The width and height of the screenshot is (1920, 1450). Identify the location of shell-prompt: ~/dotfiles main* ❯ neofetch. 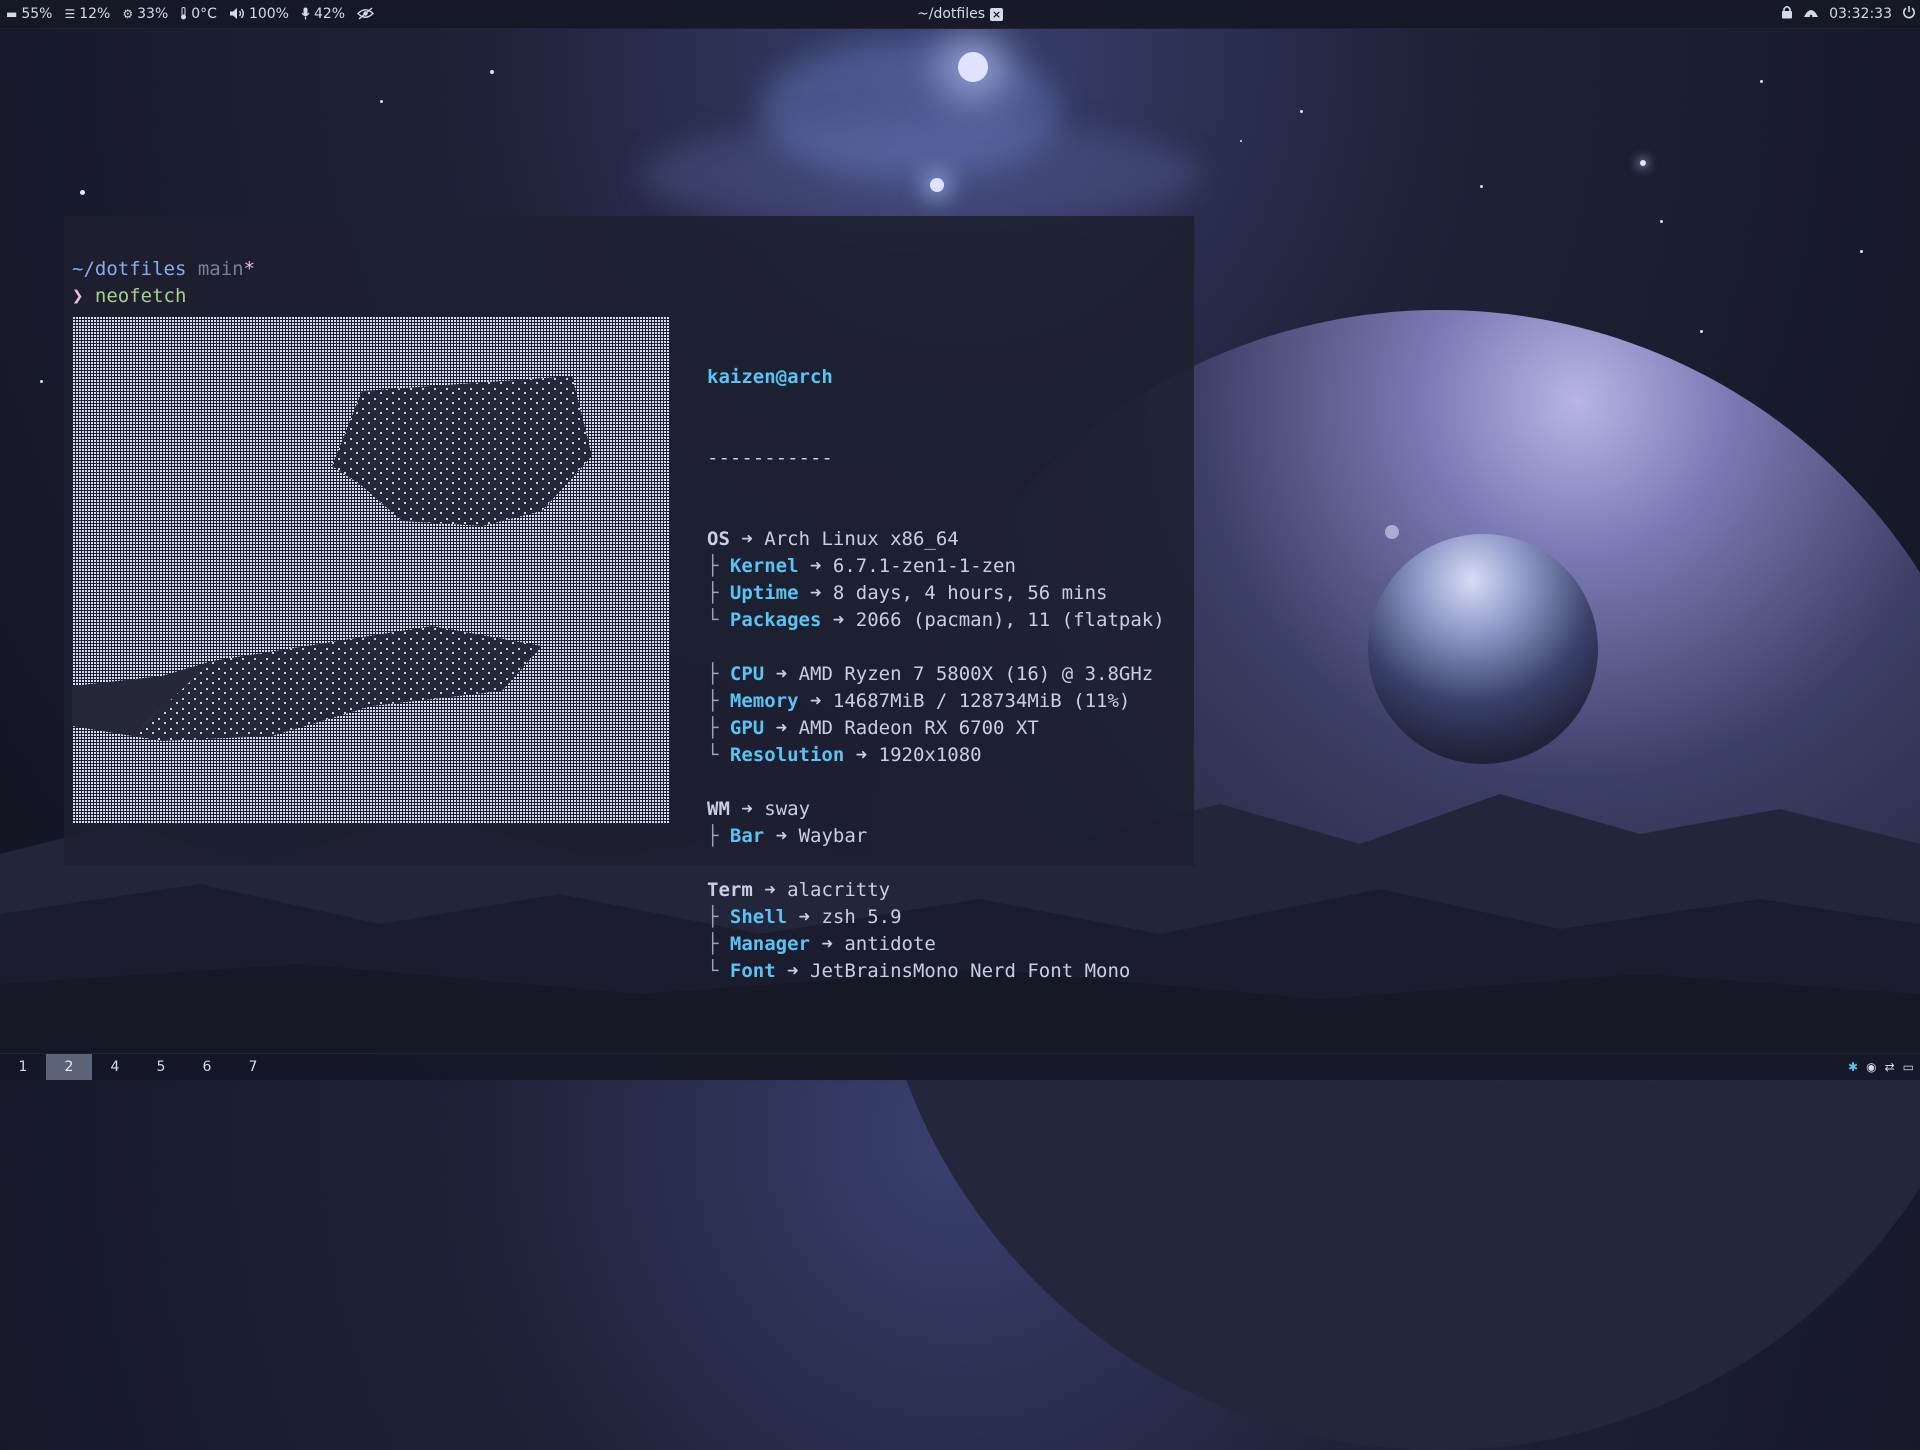
(163, 283).